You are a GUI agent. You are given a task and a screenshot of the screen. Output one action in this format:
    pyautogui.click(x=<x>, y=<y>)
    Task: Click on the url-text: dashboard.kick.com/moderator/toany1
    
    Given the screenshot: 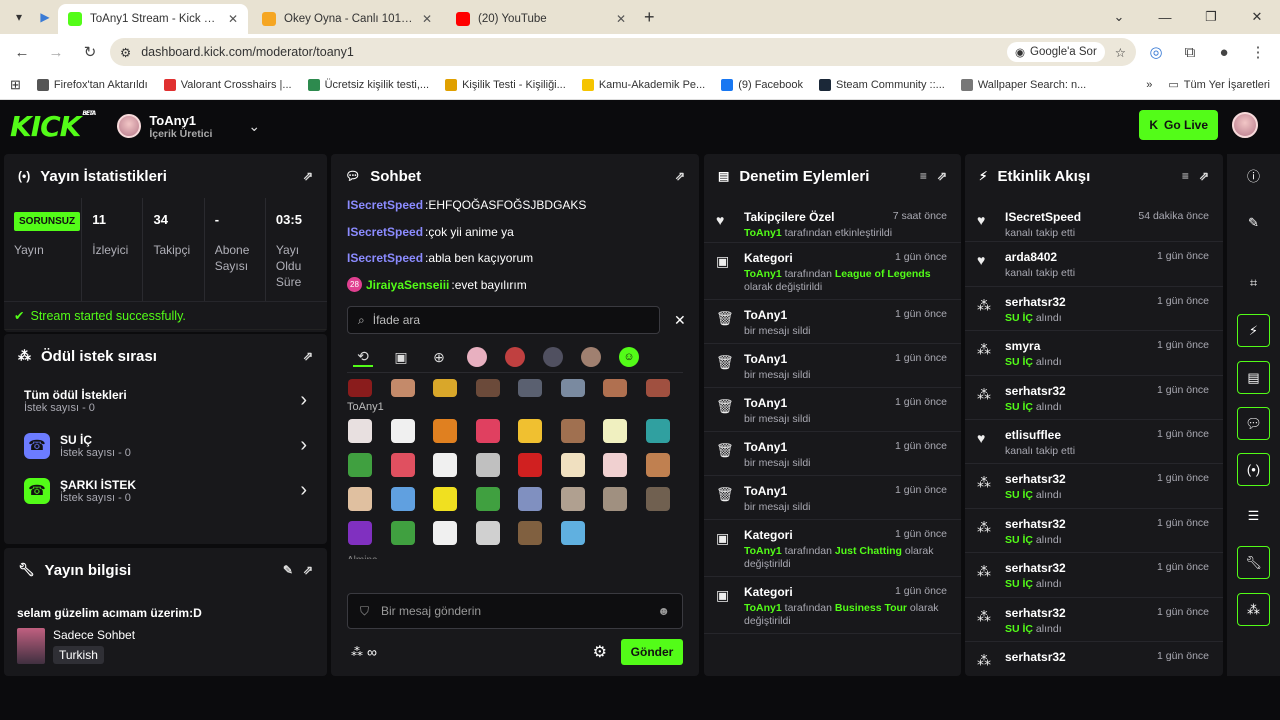 What is the action you would take?
    pyautogui.click(x=569, y=52)
    